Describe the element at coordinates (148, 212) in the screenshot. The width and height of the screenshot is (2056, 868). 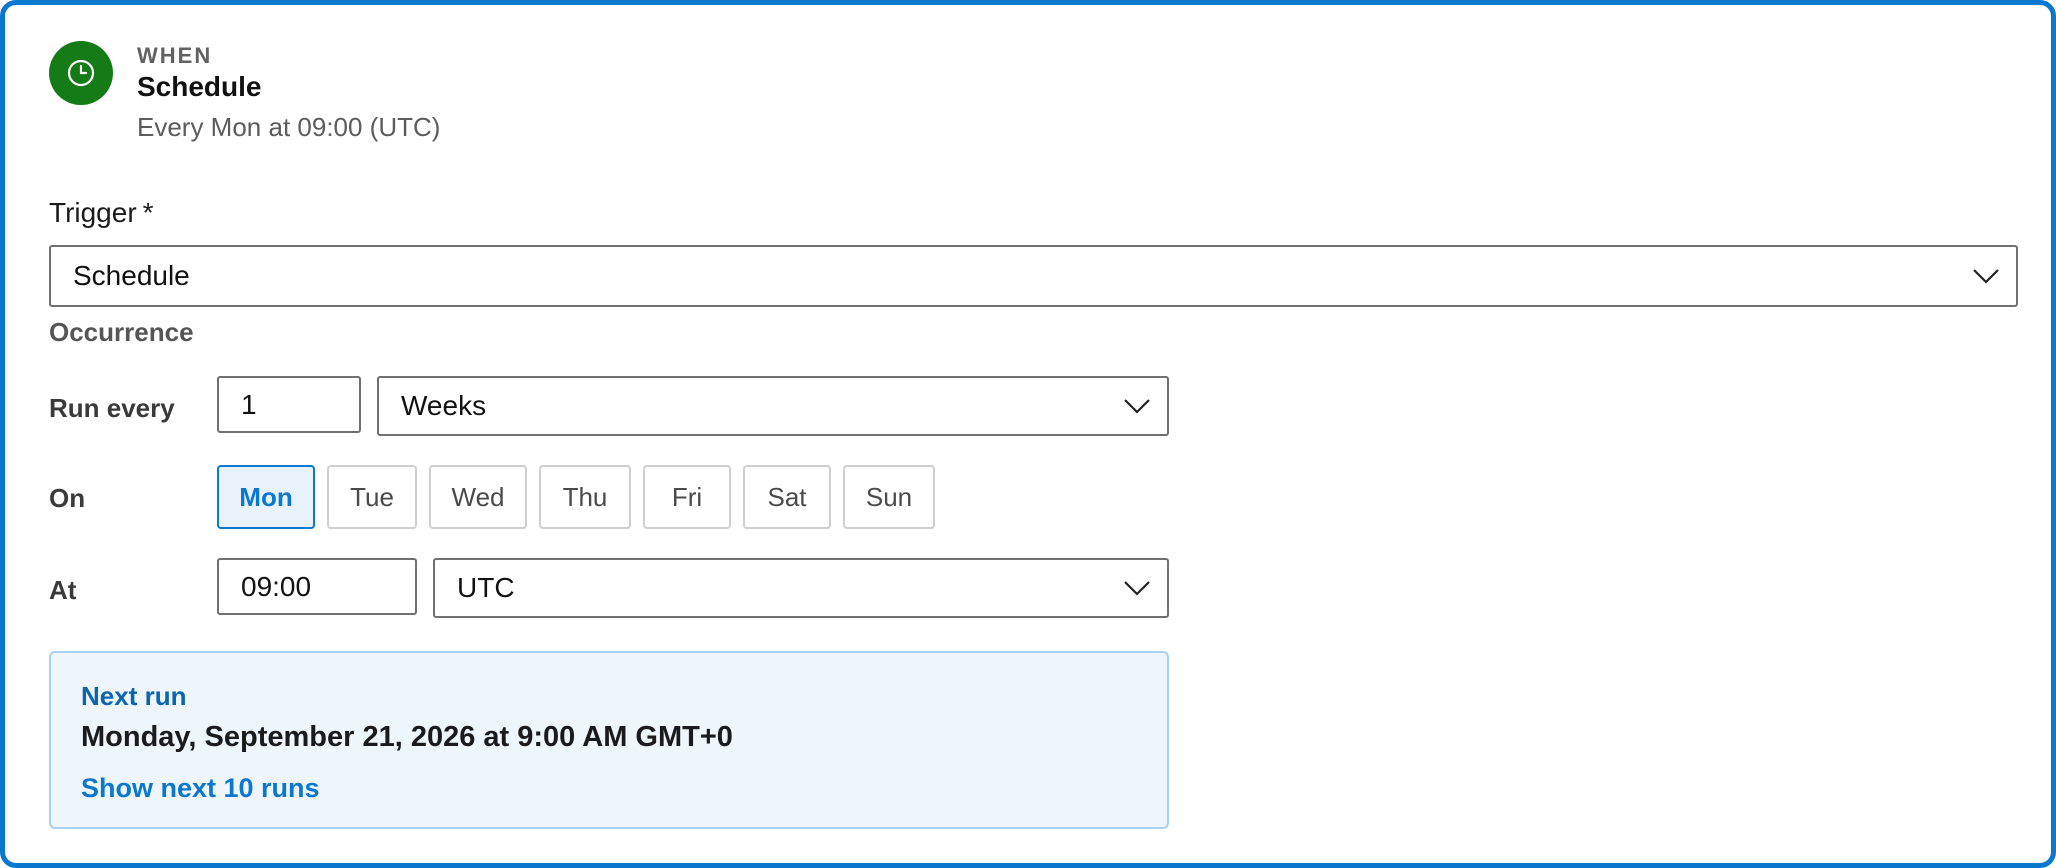
I see `required-marker: *` at that location.